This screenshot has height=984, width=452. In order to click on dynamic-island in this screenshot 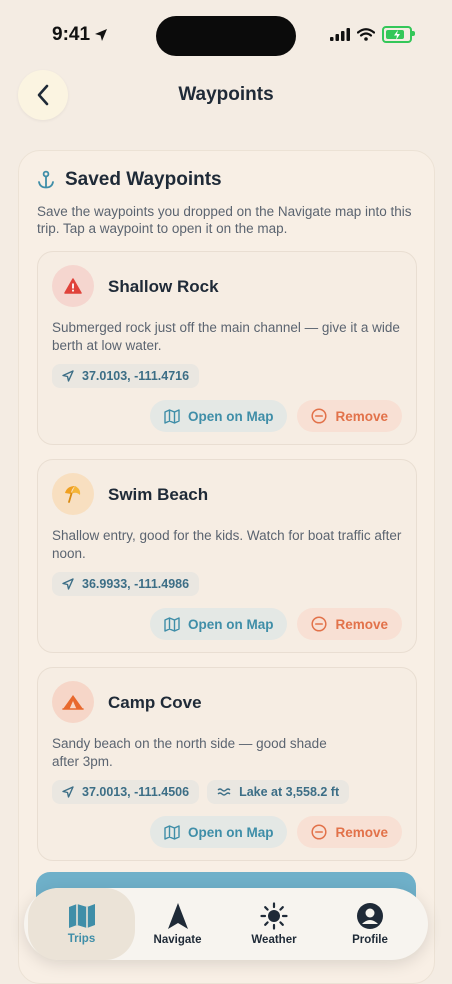, I will do `click(226, 36)`.